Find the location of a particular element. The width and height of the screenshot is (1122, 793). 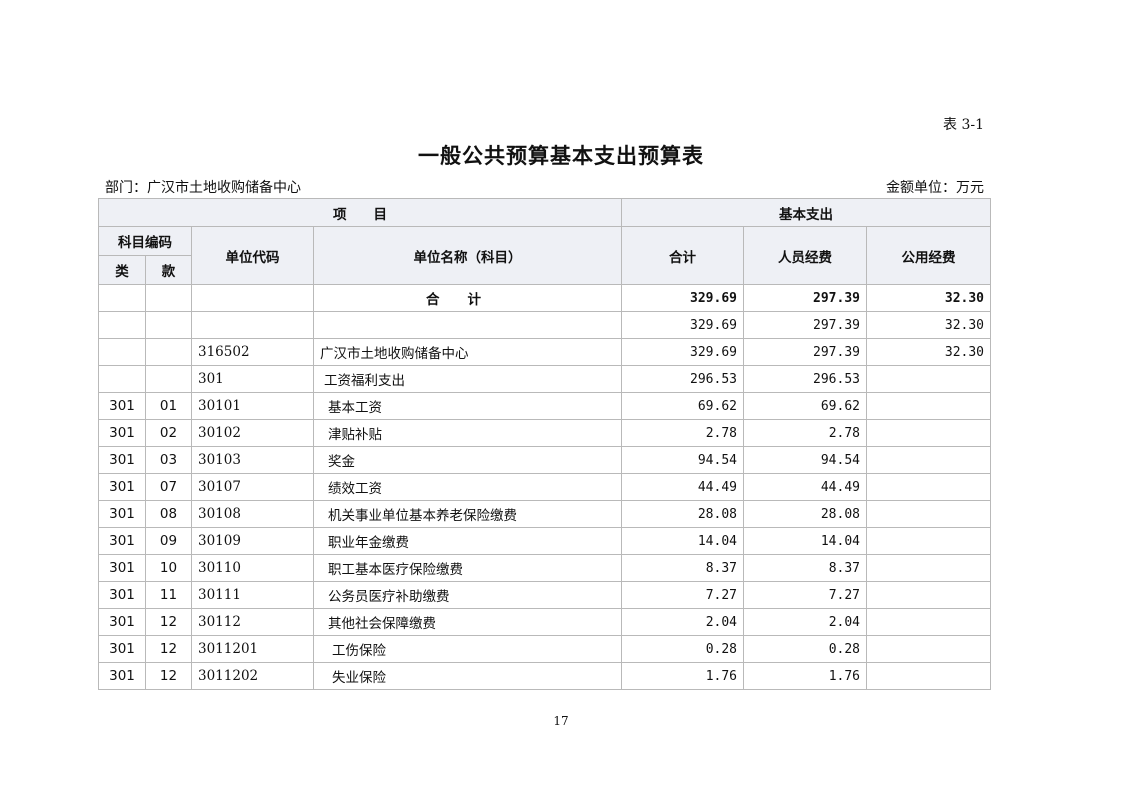

cell-code: 316502 is located at coordinates (252, 352).